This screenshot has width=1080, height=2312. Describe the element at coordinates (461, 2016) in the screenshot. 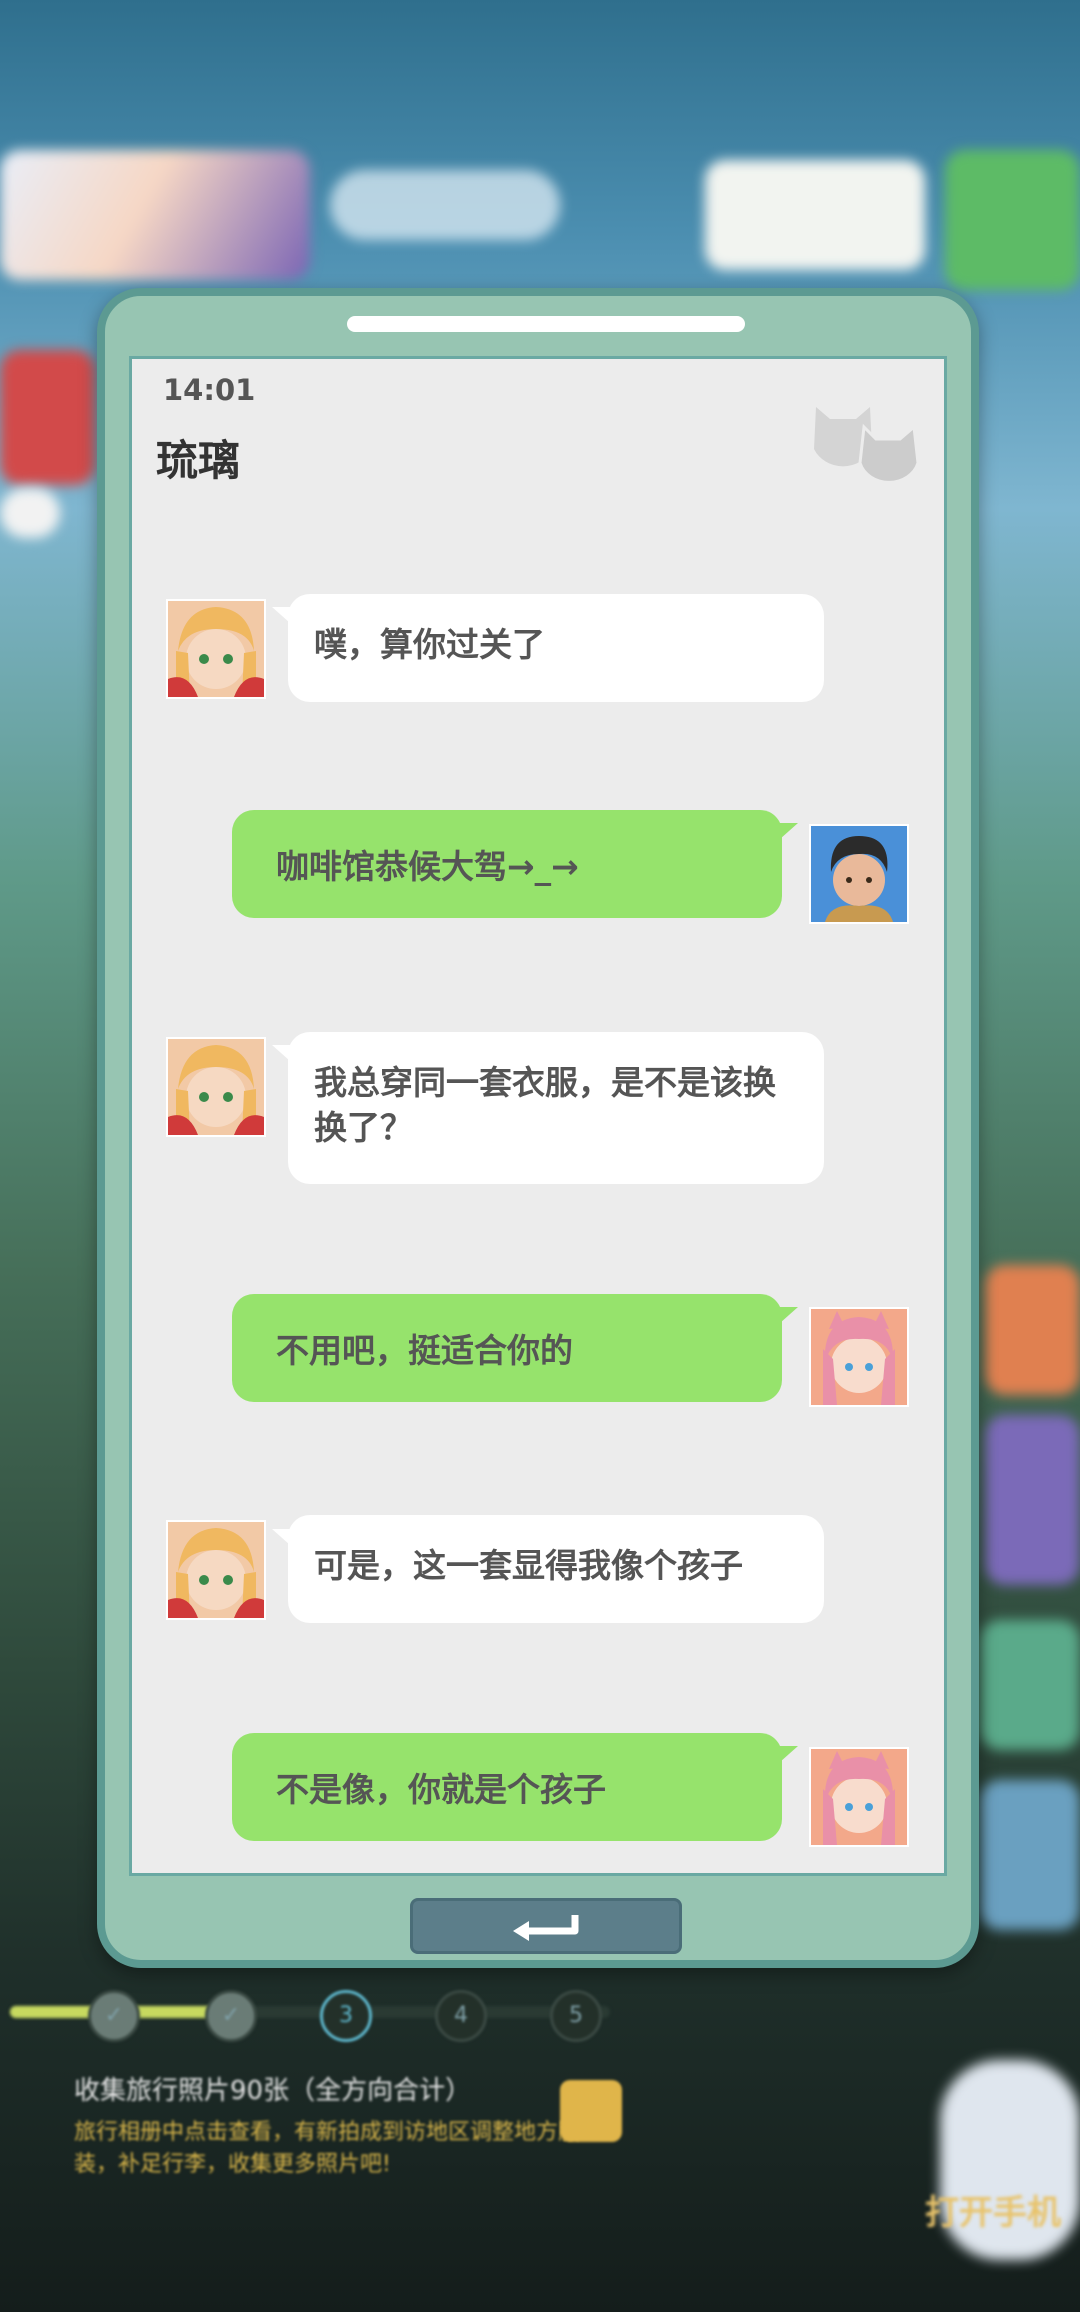

I see `step-node-4: 4` at that location.